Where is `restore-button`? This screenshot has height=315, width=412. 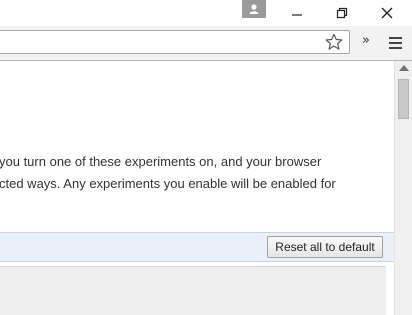 restore-button is located at coordinates (342, 13).